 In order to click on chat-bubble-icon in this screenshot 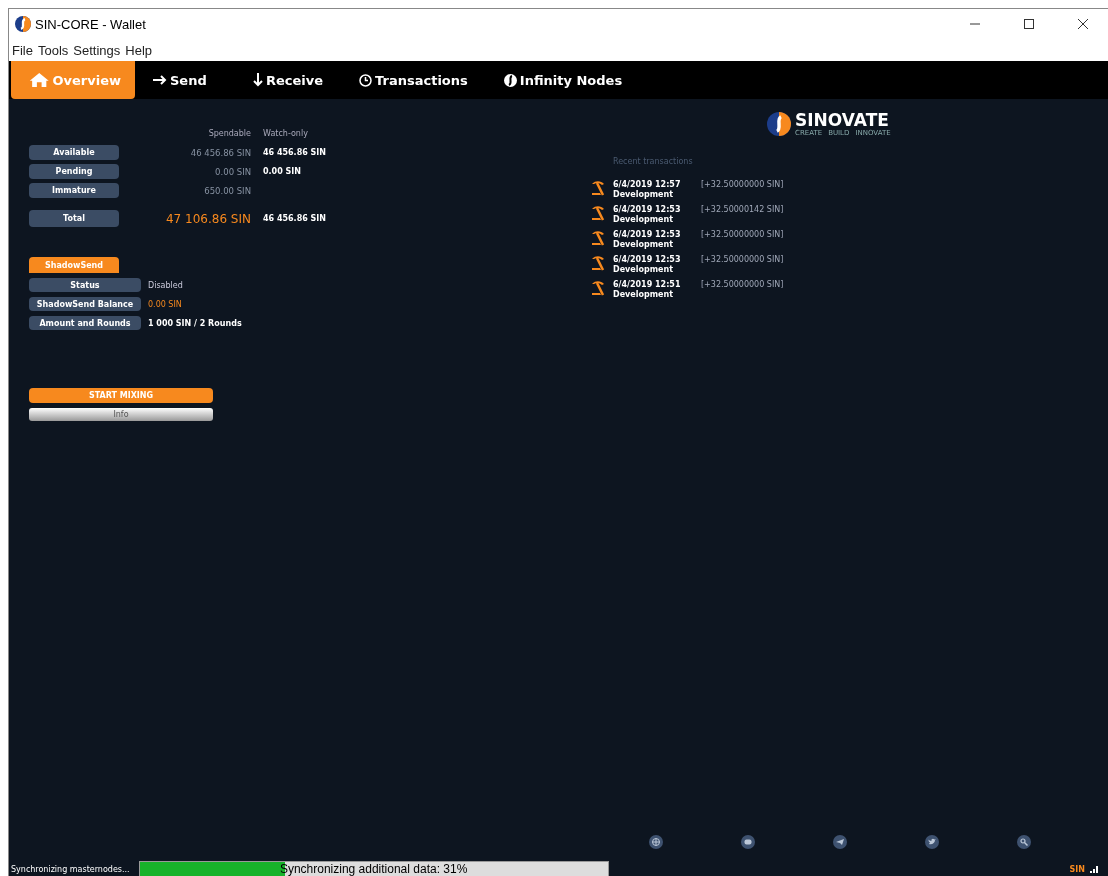, I will do `click(748, 842)`.